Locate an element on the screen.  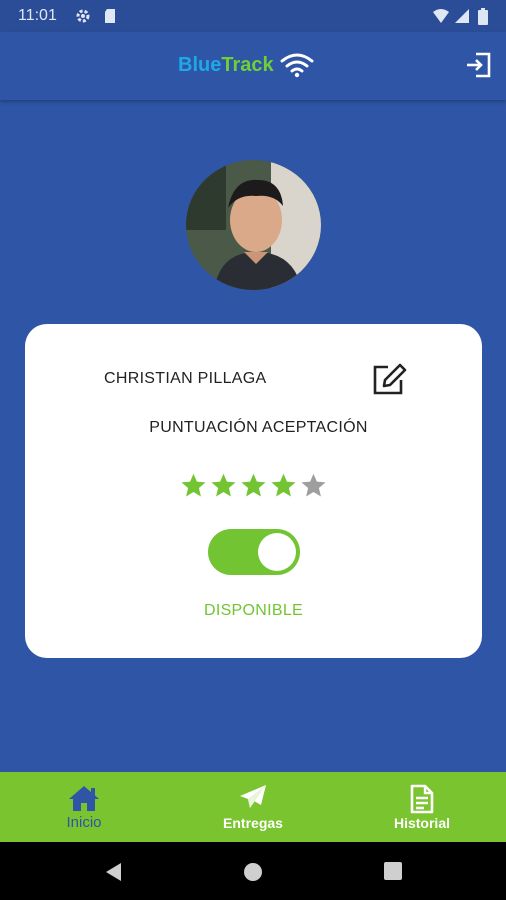
toggle-knob is located at coordinates (277, 552).